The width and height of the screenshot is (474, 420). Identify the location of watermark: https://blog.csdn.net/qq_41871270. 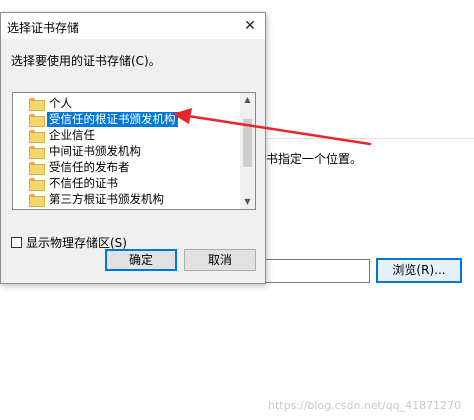
(365, 405).